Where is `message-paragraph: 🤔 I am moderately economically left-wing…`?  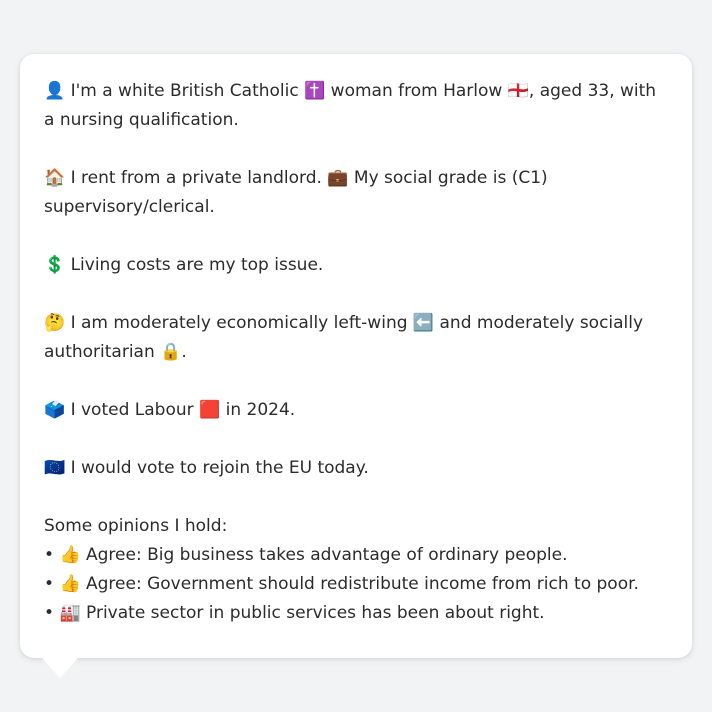 message-paragraph: 🤔 I am moderately economically left-wing… is located at coordinates (356, 338).